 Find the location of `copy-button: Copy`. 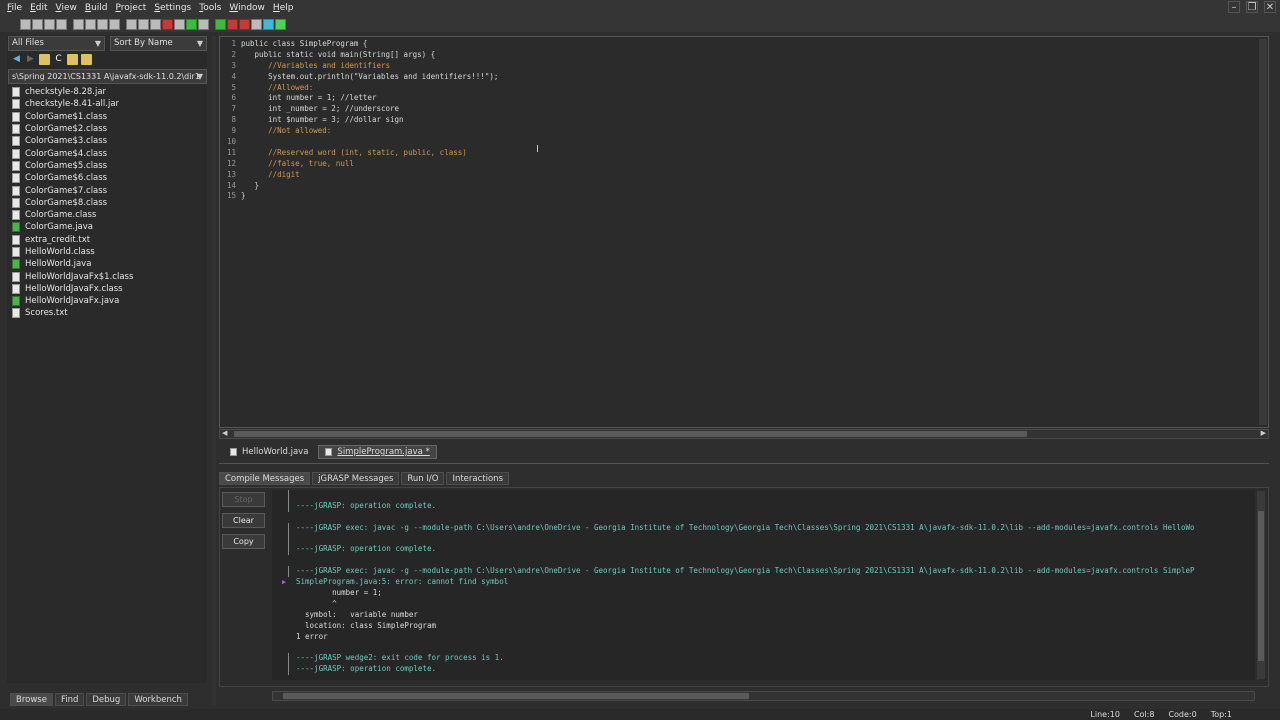

copy-button: Copy is located at coordinates (243, 541).